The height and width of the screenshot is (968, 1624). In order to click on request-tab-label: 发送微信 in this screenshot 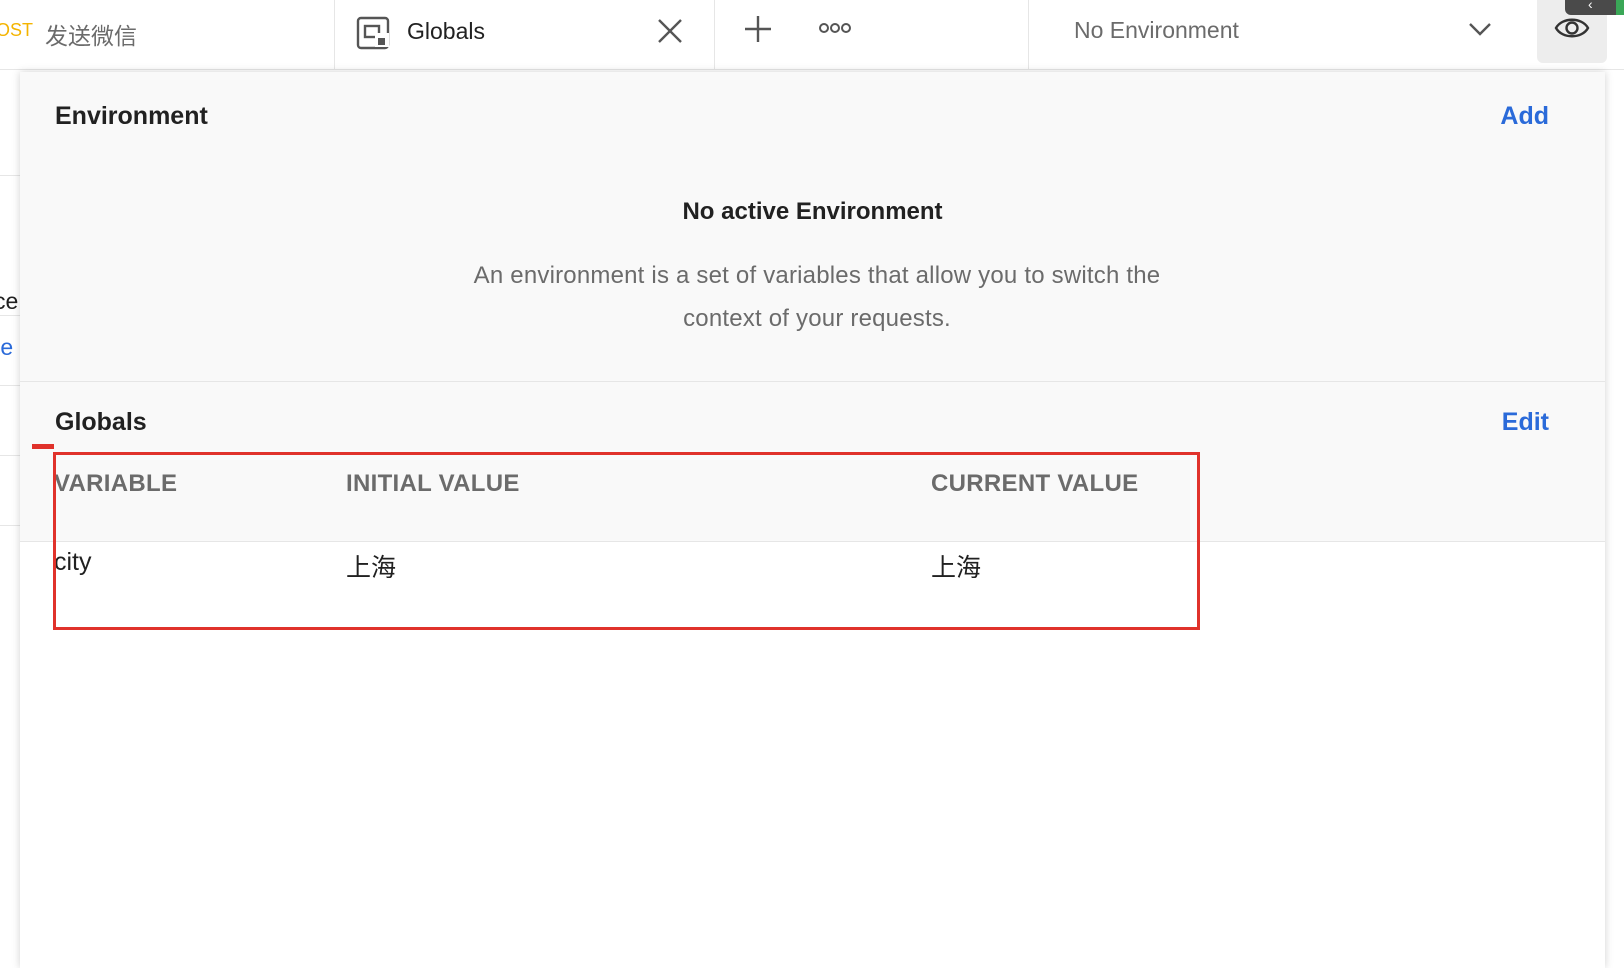, I will do `click(91, 36)`.